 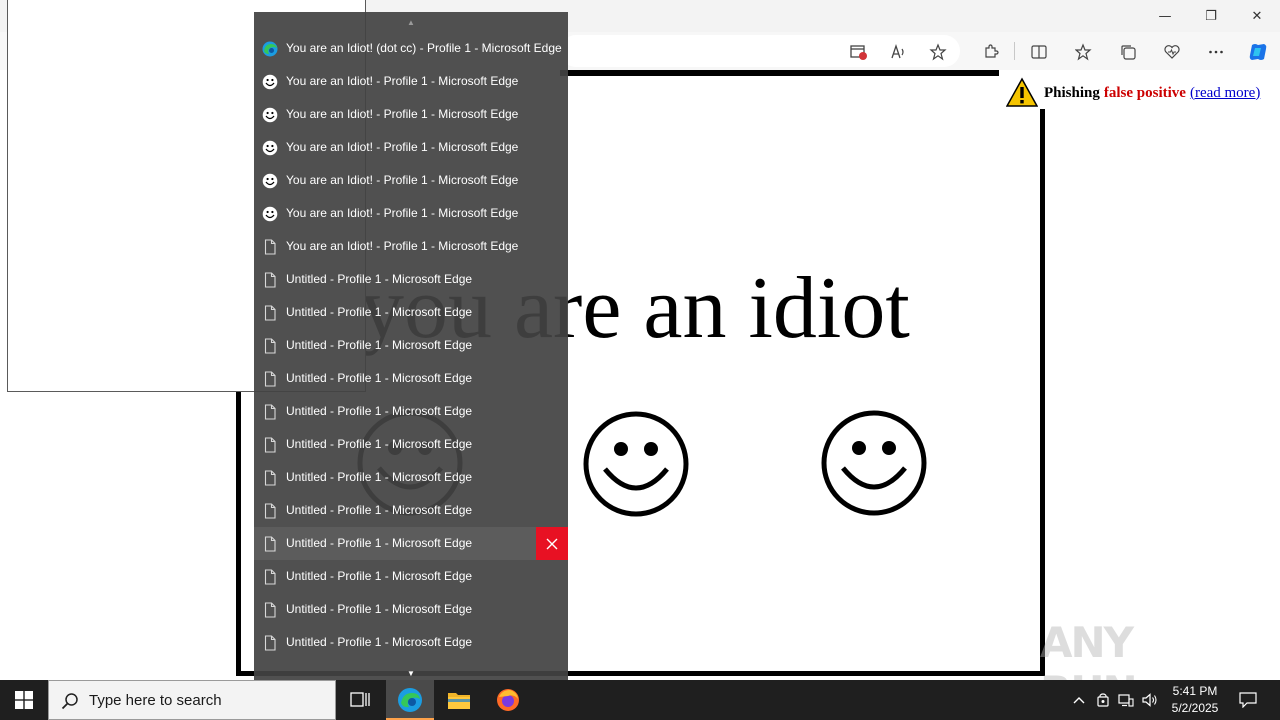 I want to click on favorites-icon, so click(x=1084, y=52).